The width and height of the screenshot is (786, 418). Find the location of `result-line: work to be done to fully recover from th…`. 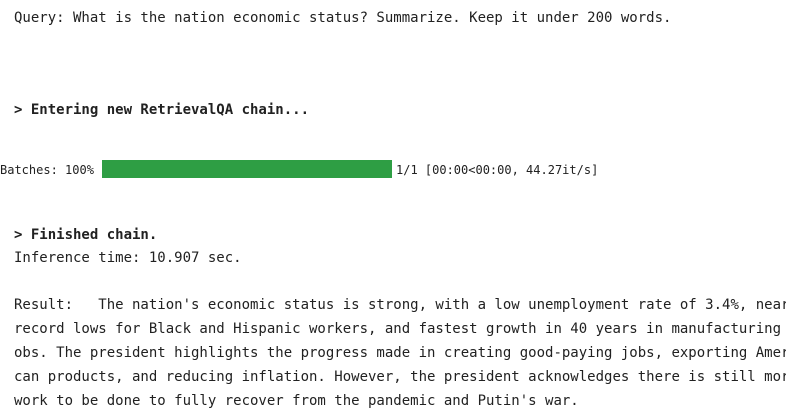

result-line: work to be done to fully recover from th… is located at coordinates (296, 401).